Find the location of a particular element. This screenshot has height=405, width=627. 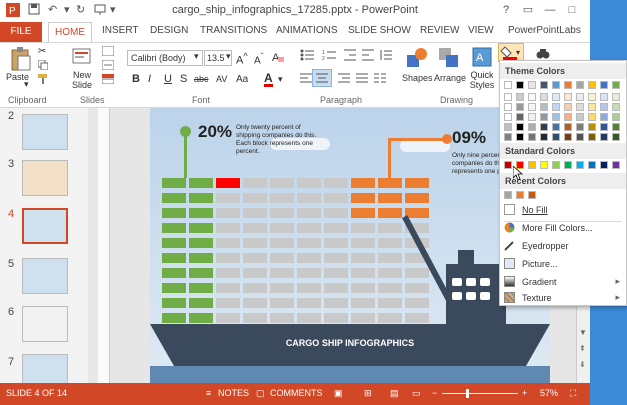

font-name-dropdown-icon: ▾ is located at coordinates (196, 56).